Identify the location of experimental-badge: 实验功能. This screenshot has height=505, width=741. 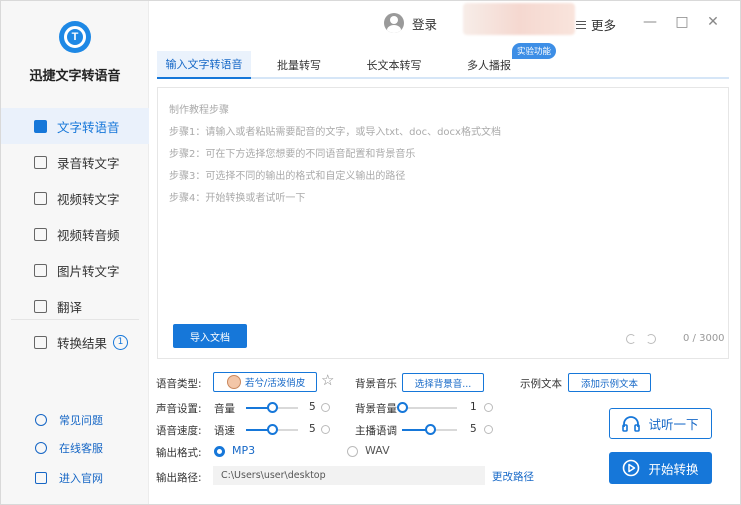
(534, 51).